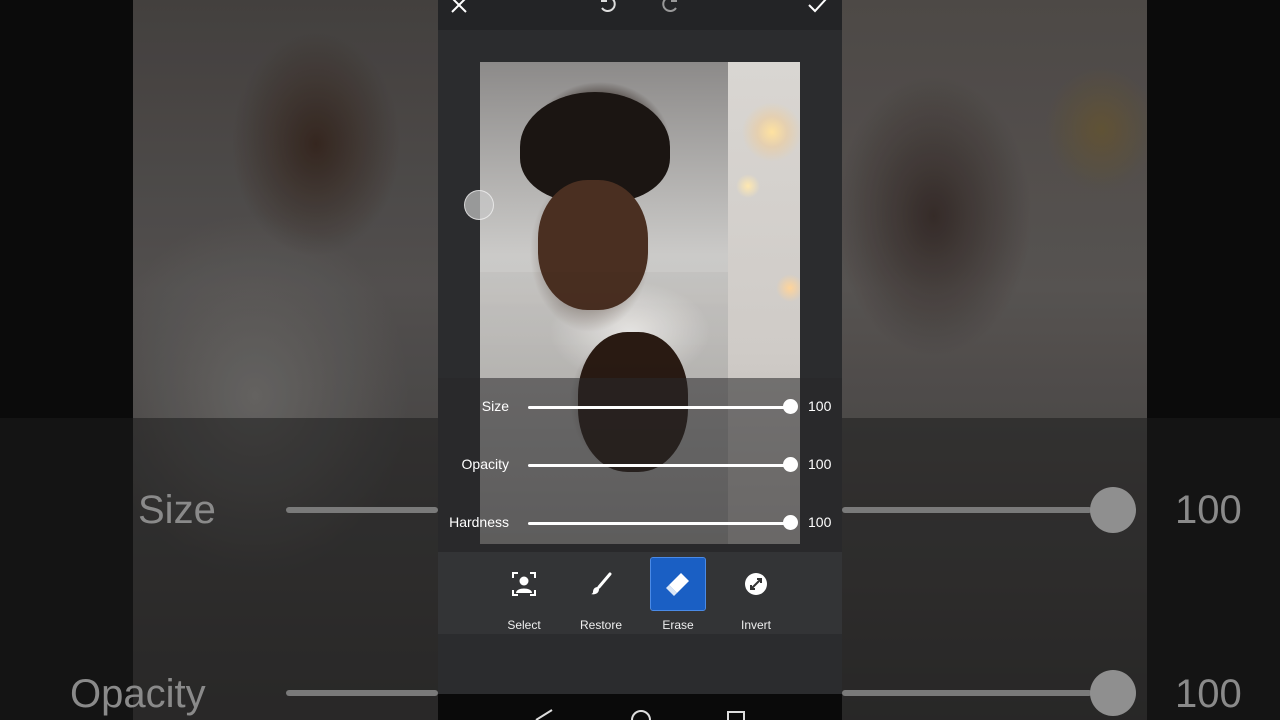  Describe the element at coordinates (820, 464) in the screenshot. I see `opacity-value: 100` at that location.